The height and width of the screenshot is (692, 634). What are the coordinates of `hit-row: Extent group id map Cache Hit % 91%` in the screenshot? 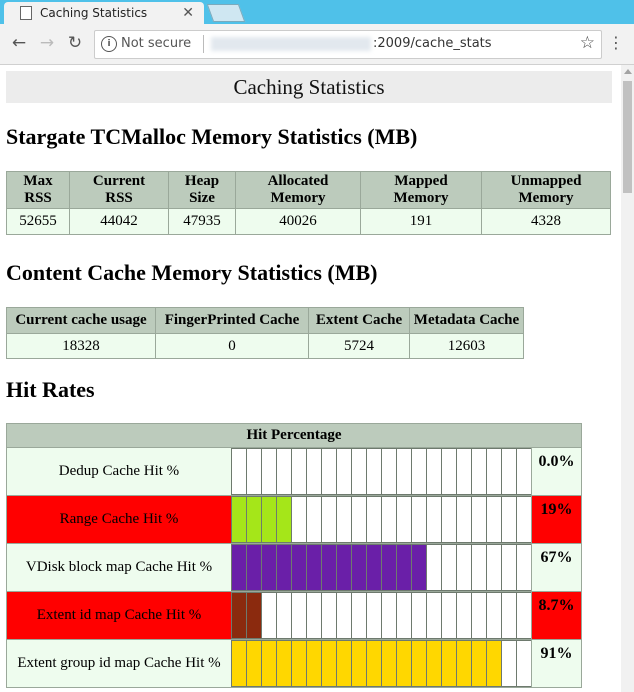 It's located at (294, 663).